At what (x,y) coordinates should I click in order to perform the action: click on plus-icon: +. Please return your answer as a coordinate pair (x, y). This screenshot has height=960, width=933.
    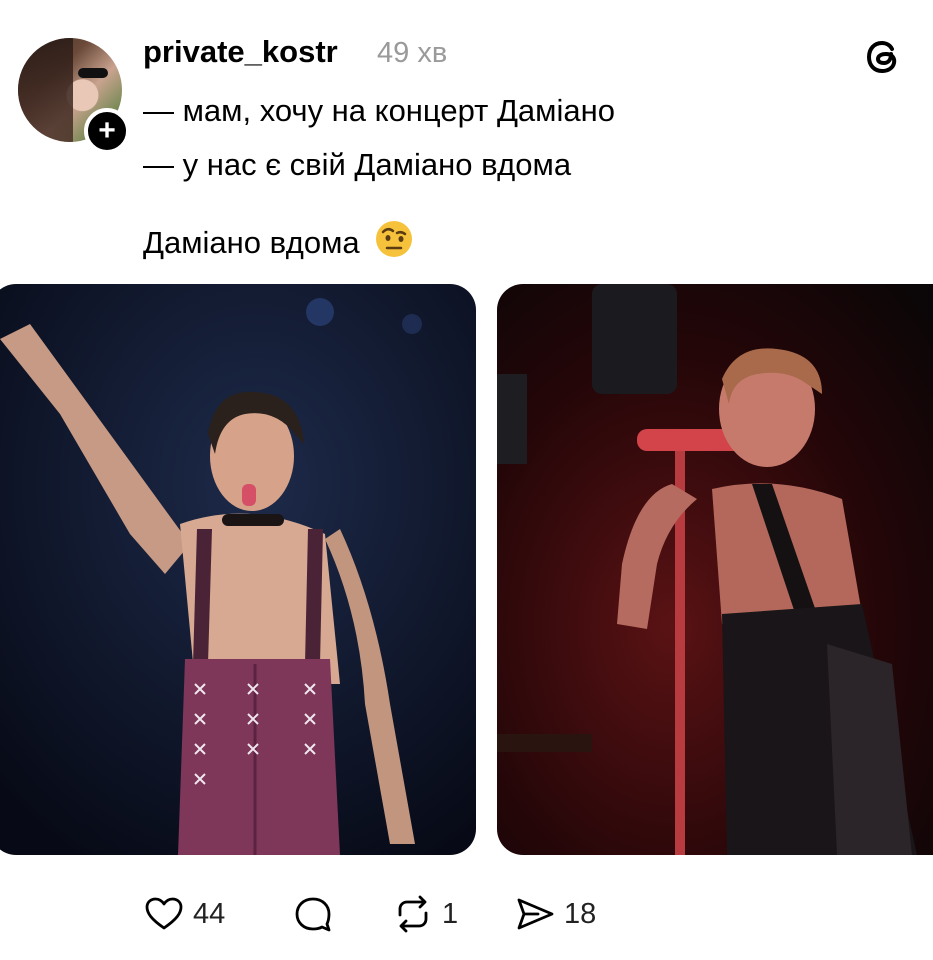
    Looking at the image, I should click on (107, 130).